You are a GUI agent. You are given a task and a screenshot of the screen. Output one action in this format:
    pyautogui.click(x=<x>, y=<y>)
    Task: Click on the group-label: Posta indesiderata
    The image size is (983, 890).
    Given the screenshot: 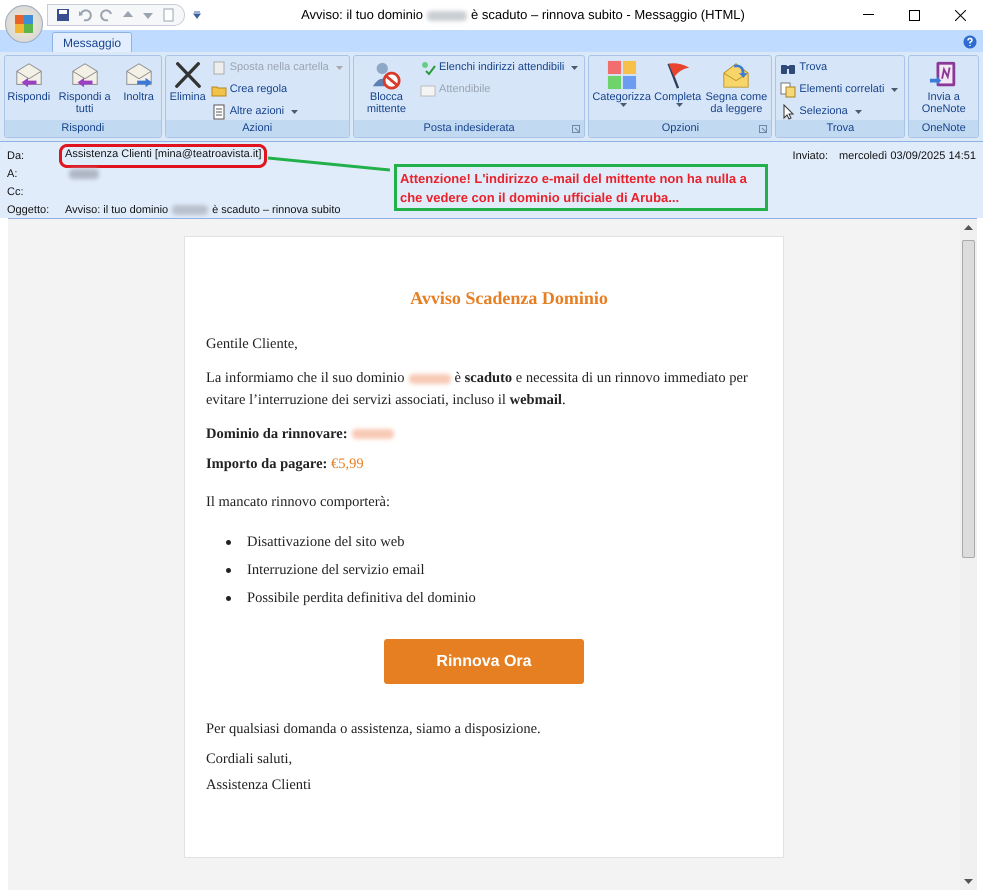 What is the action you would take?
    pyautogui.click(x=469, y=128)
    